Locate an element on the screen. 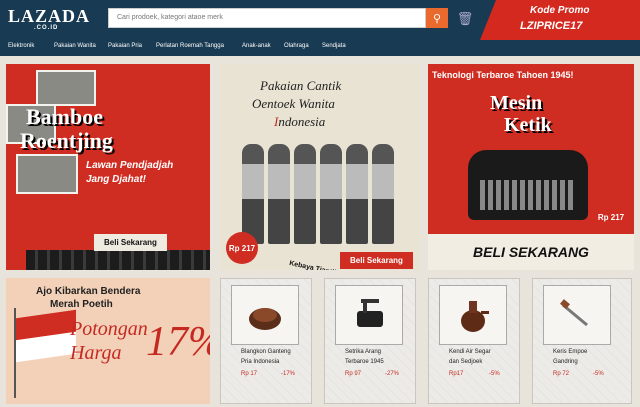 The image size is (640, 407). product-price: Rp 97 is located at coordinates (353, 374).